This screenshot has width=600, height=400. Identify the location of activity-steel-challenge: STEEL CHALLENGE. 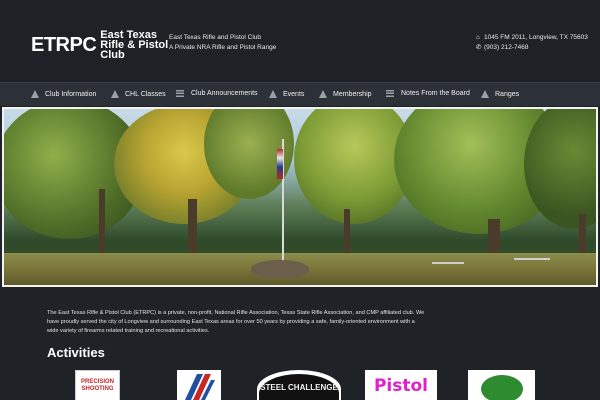
(299, 385).